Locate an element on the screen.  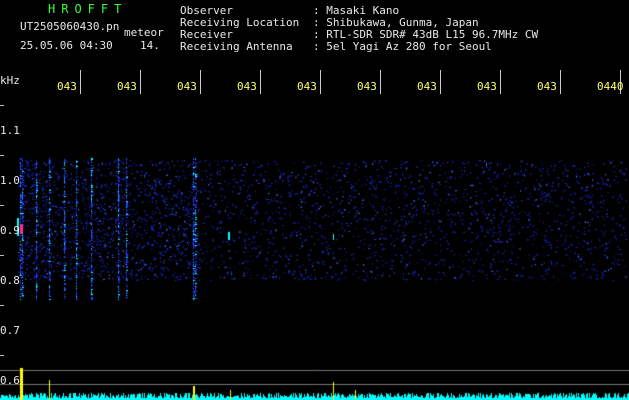
app-title: HROFFT is located at coordinates (88, 9).